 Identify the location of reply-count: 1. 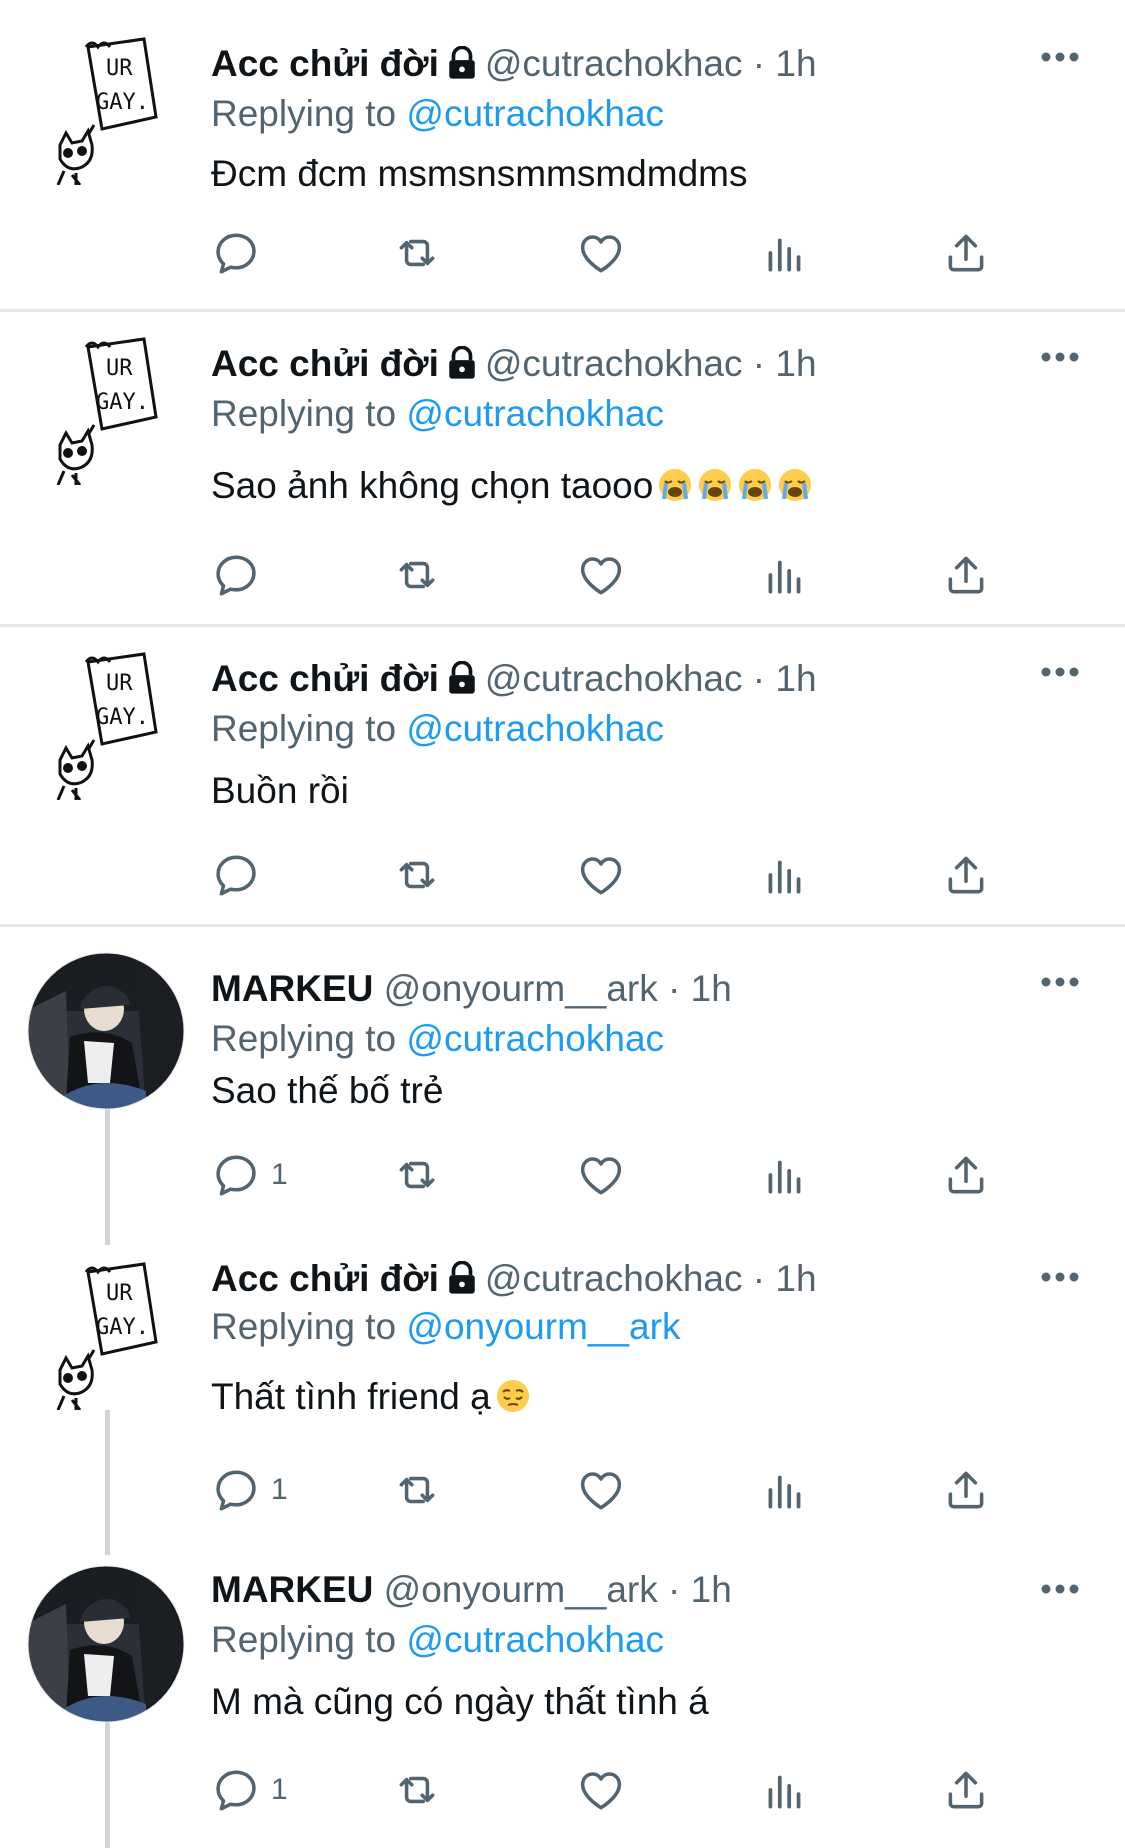
(279, 1489).